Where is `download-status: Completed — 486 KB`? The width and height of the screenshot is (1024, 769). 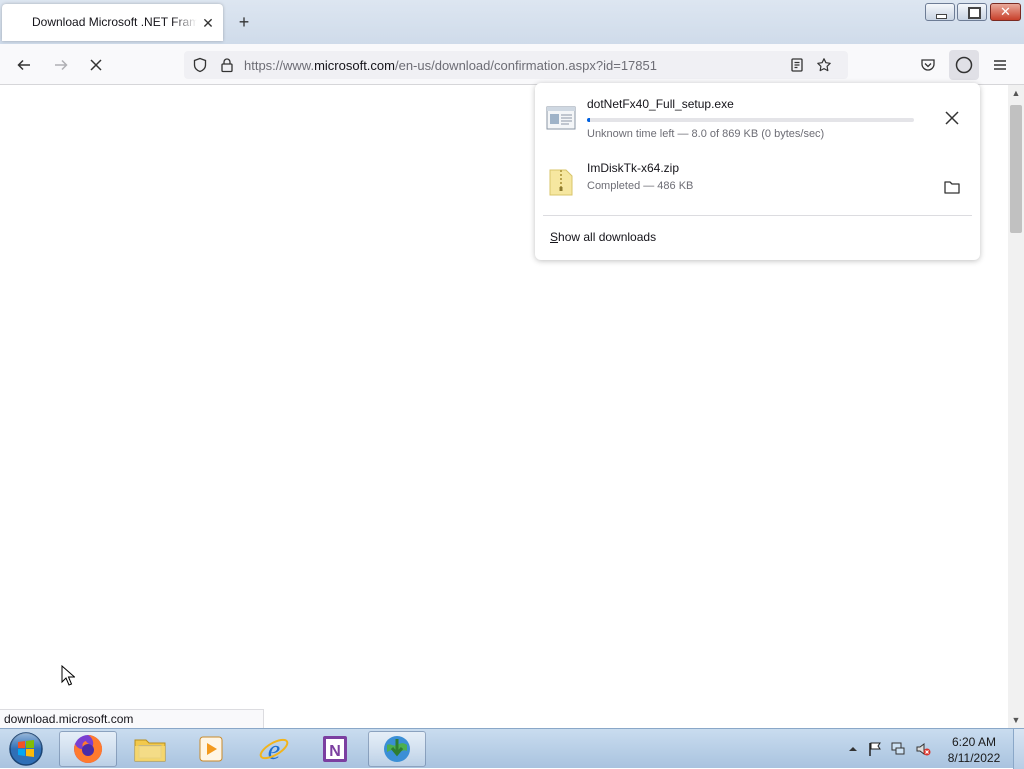
download-status: Completed — 486 KB is located at coordinates (640, 186).